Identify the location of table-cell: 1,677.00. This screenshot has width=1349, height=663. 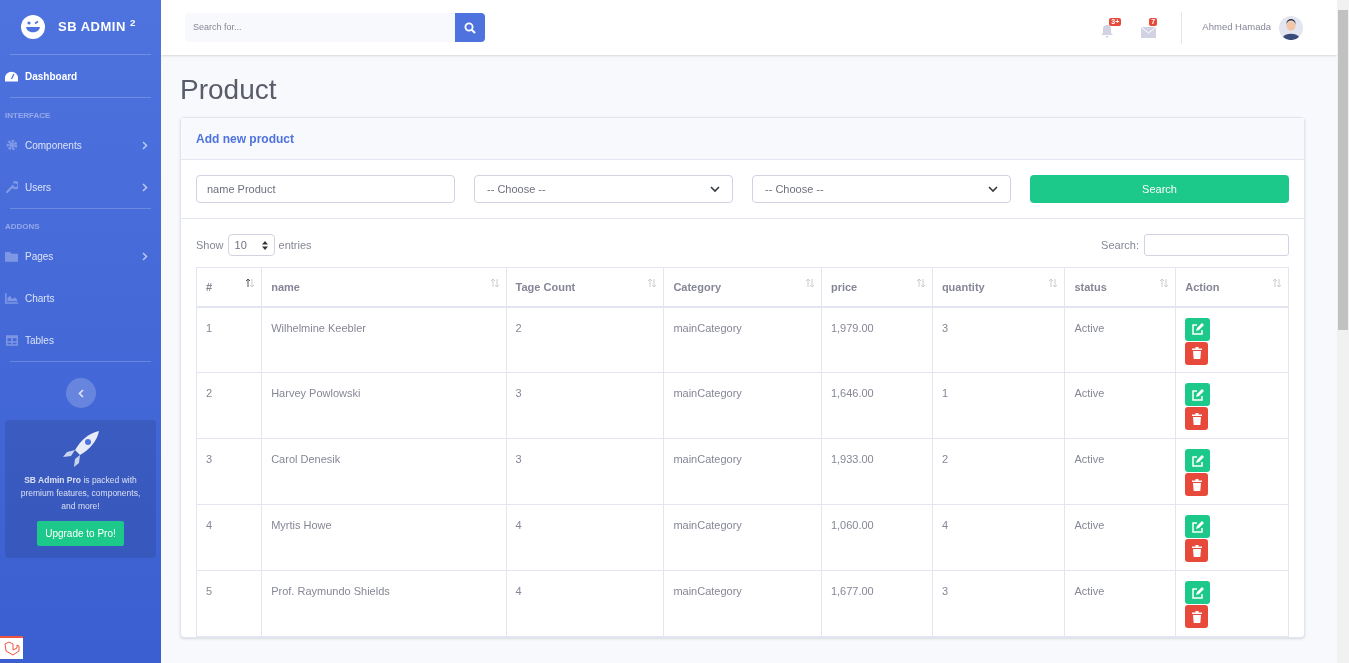
(877, 603).